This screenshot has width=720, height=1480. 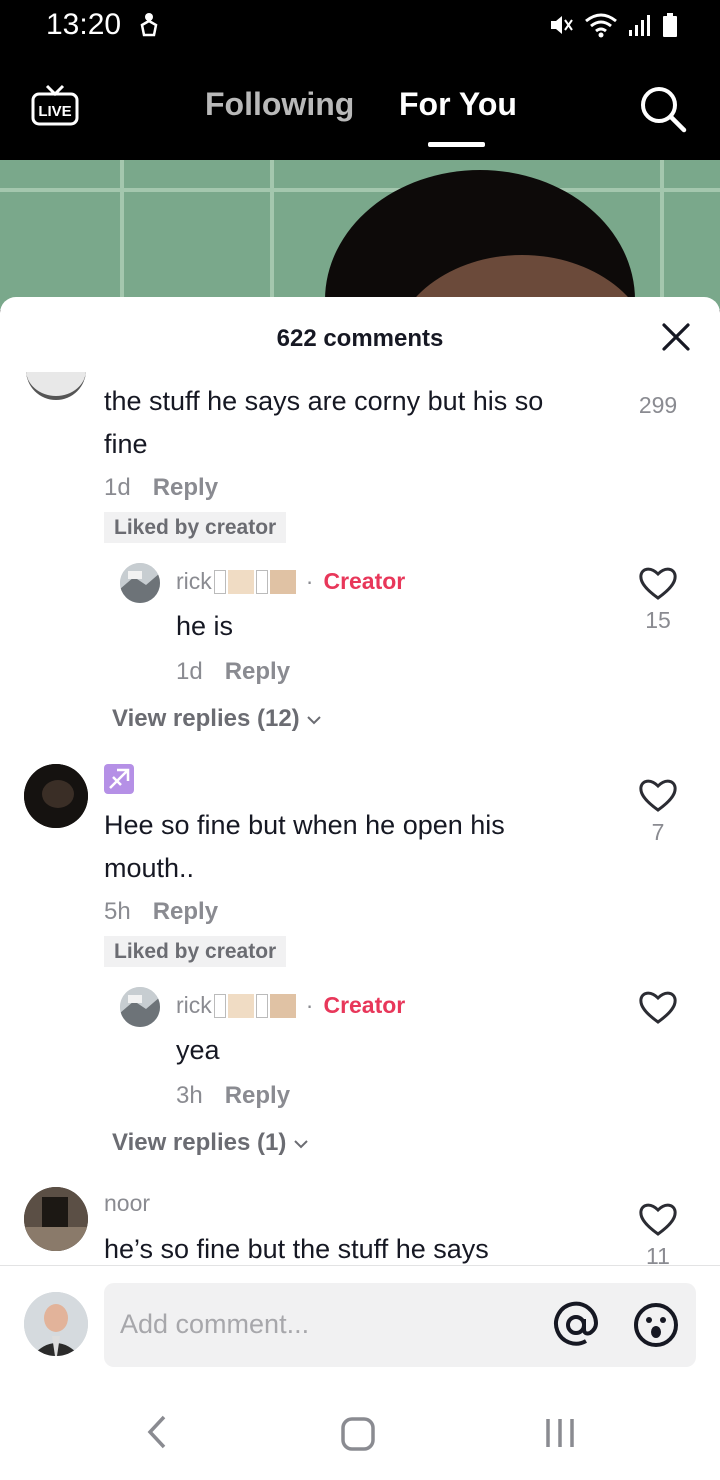 I want to click on person-status-icon, so click(x=149, y=27).